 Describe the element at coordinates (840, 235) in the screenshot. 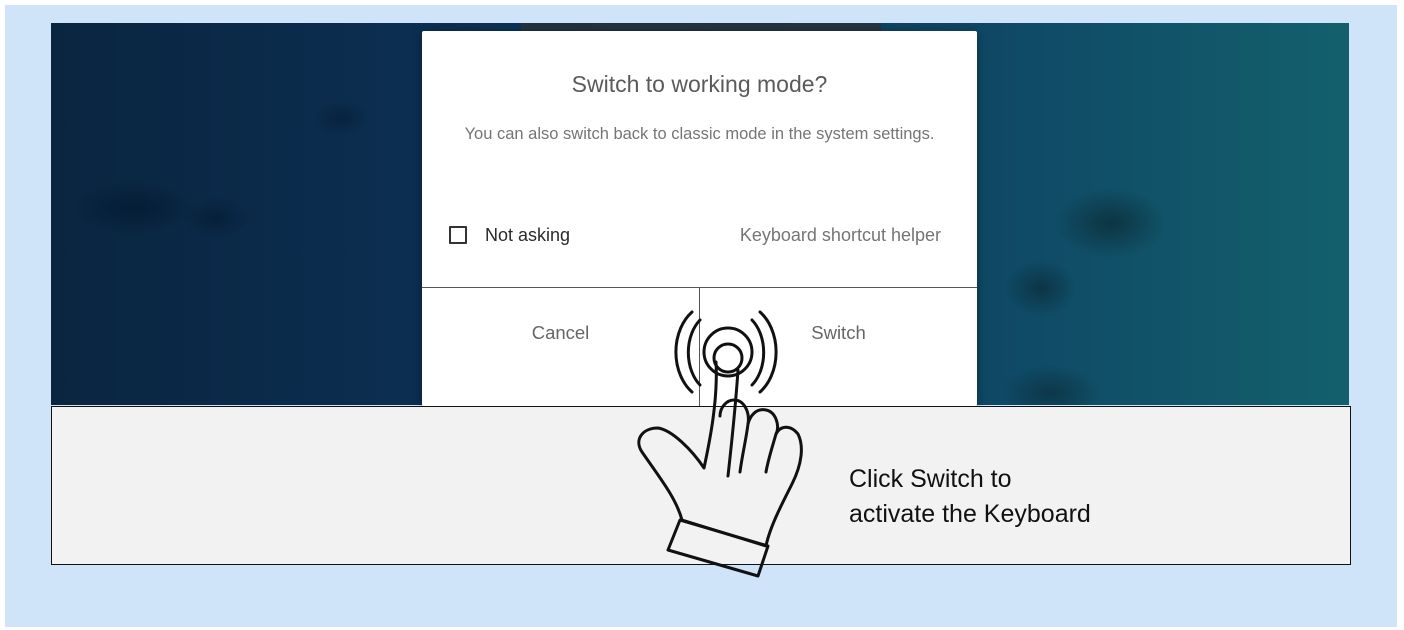

I see `keyboard-shortcut-helper-link: Keyboard shortcut helper` at that location.